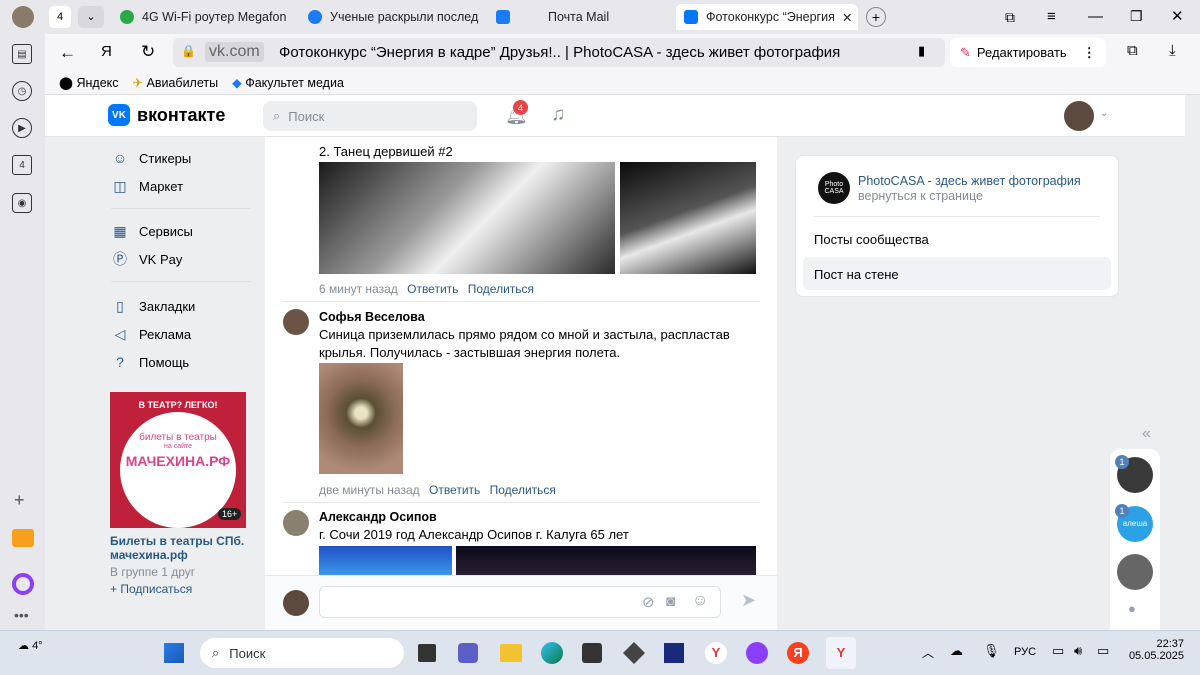 The height and width of the screenshot is (675, 1200). I want to click on tabs-badge: 4, so click(22, 165).